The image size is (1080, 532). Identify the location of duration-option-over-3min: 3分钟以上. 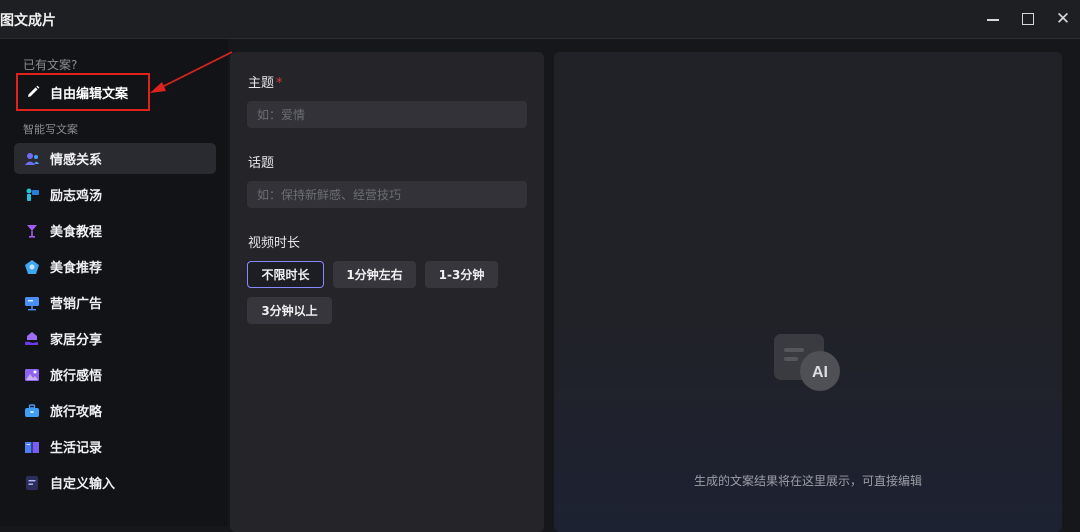
(289, 310).